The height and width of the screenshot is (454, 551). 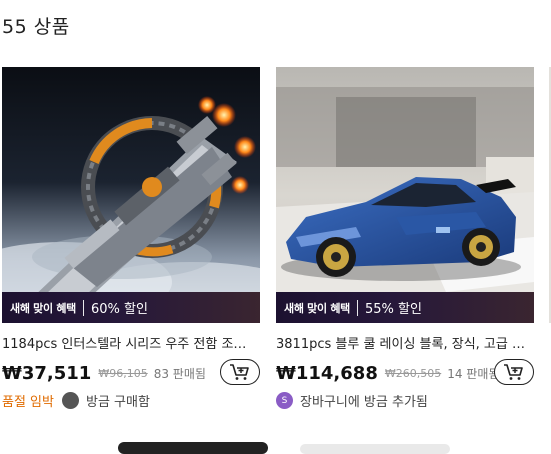 What do you see at coordinates (284, 400) in the screenshot?
I see `avatar: S` at bounding box center [284, 400].